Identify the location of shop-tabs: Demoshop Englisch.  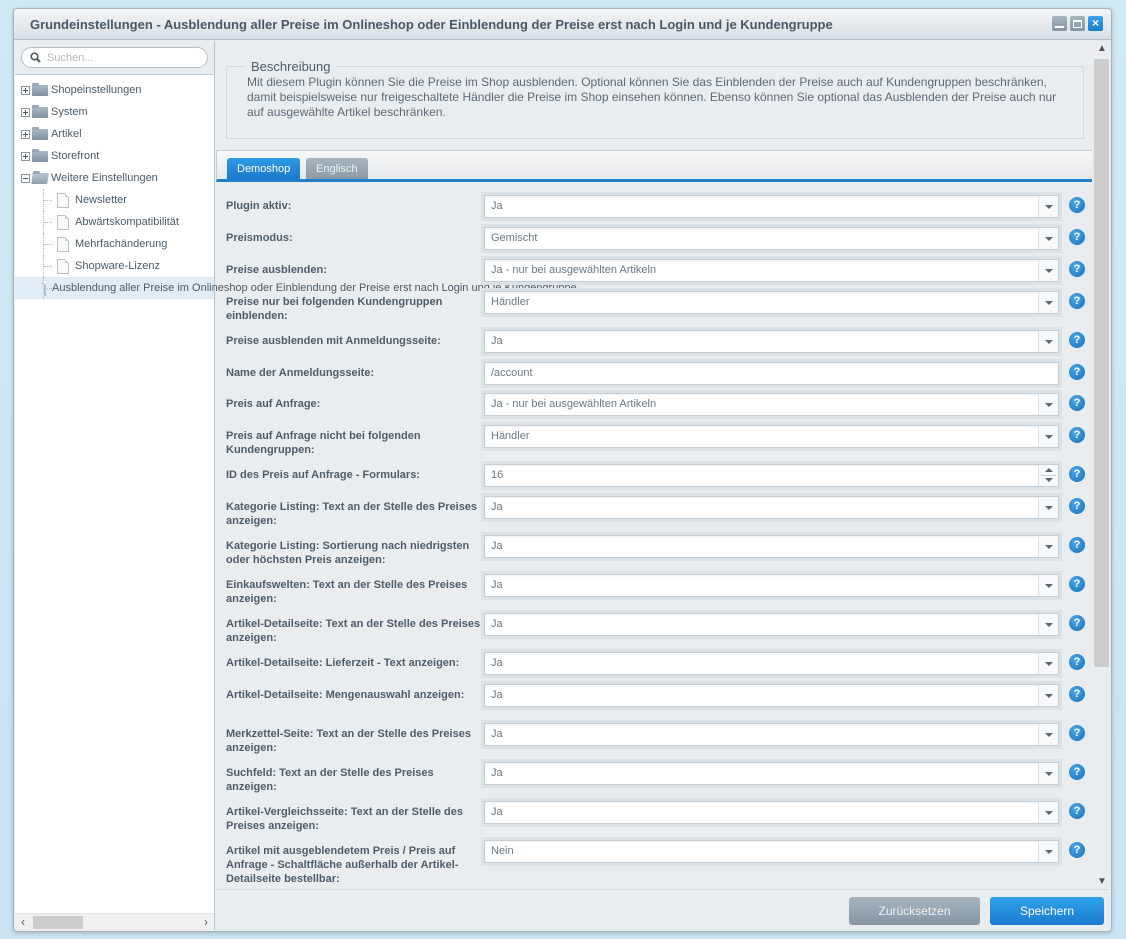
(654, 166).